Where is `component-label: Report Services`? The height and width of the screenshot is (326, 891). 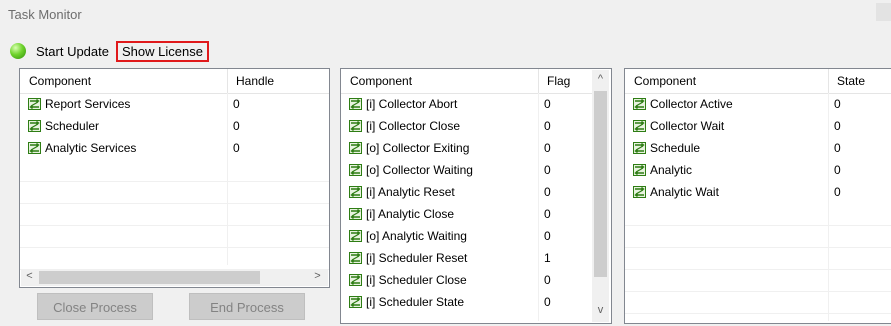
component-label: Report Services is located at coordinates (88, 104).